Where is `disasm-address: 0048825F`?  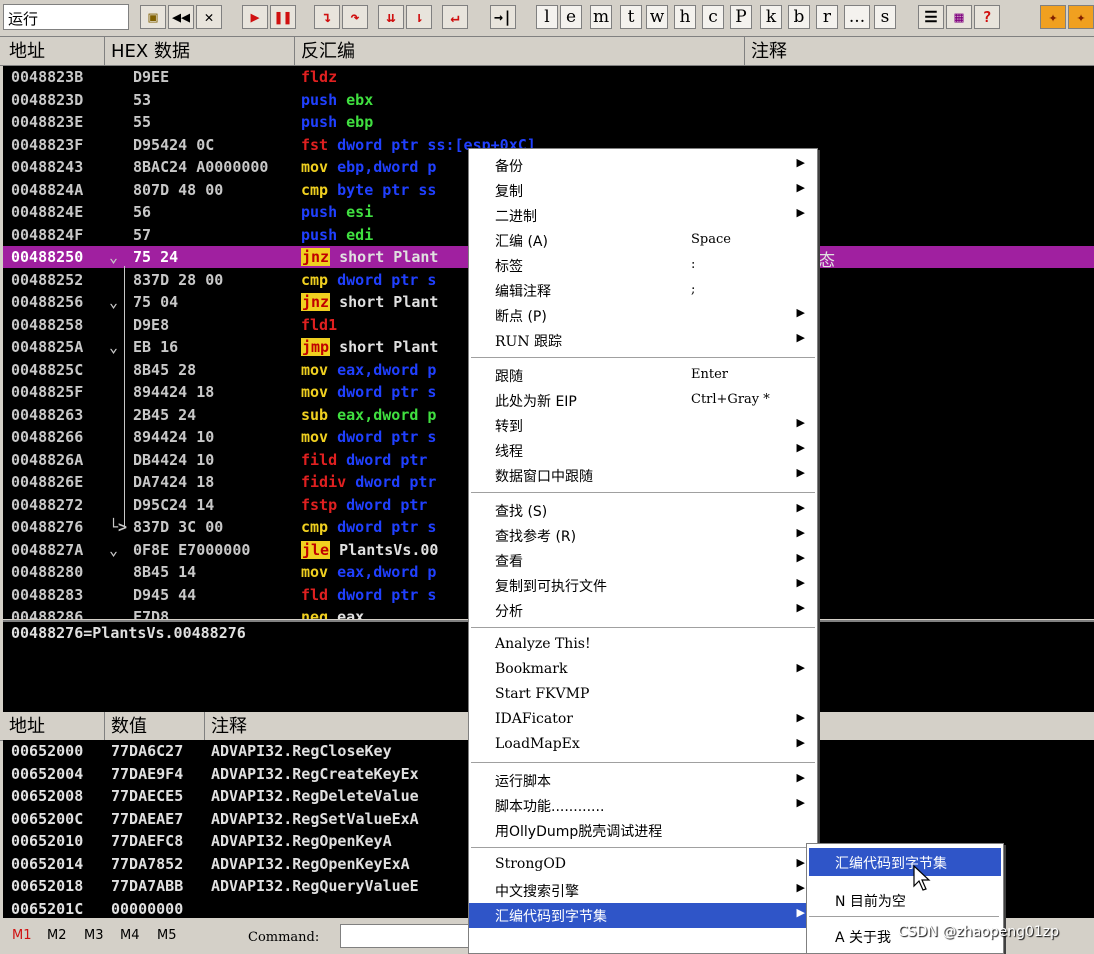 disasm-address: 0048825F is located at coordinates (47, 392).